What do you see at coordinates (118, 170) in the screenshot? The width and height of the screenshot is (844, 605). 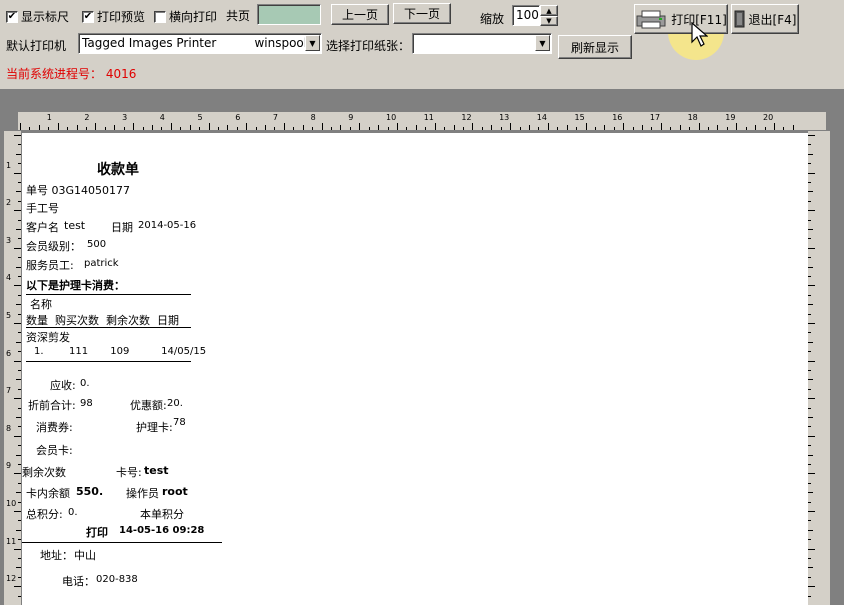 I see `receipt-title: 收款单` at bounding box center [118, 170].